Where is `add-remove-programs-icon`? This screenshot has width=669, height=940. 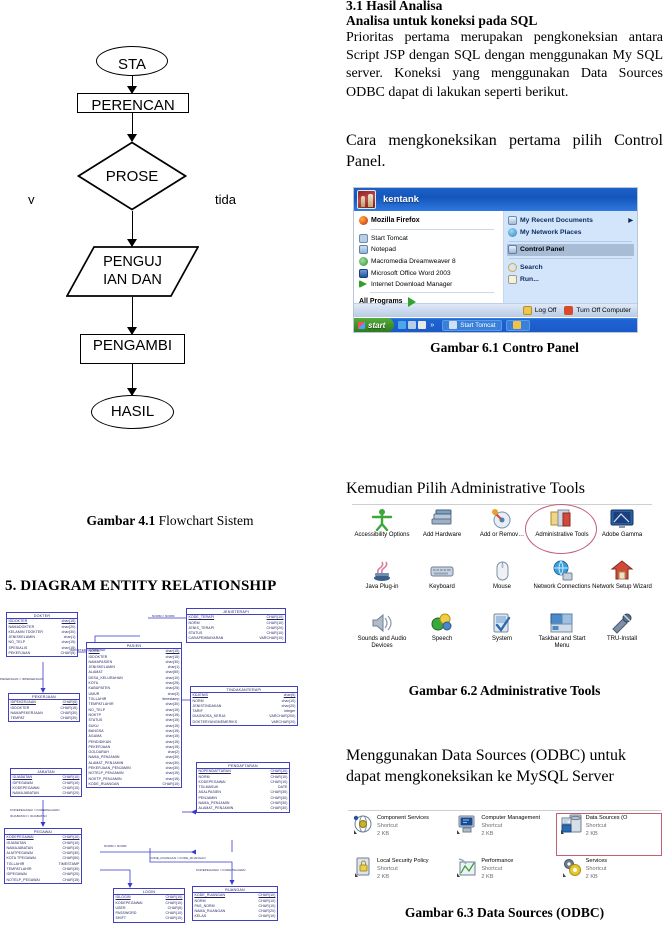 add-remove-programs-icon is located at coordinates (502, 519).